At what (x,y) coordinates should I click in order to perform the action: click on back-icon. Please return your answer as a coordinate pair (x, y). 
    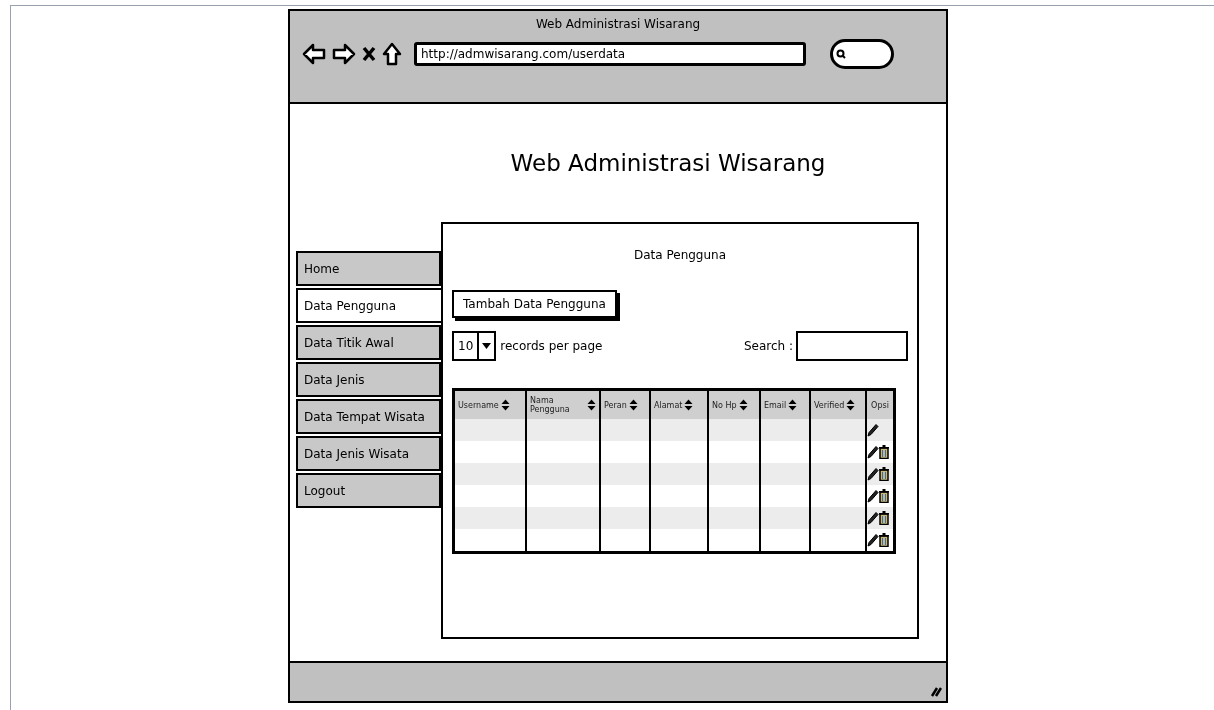
    Looking at the image, I should click on (314, 54).